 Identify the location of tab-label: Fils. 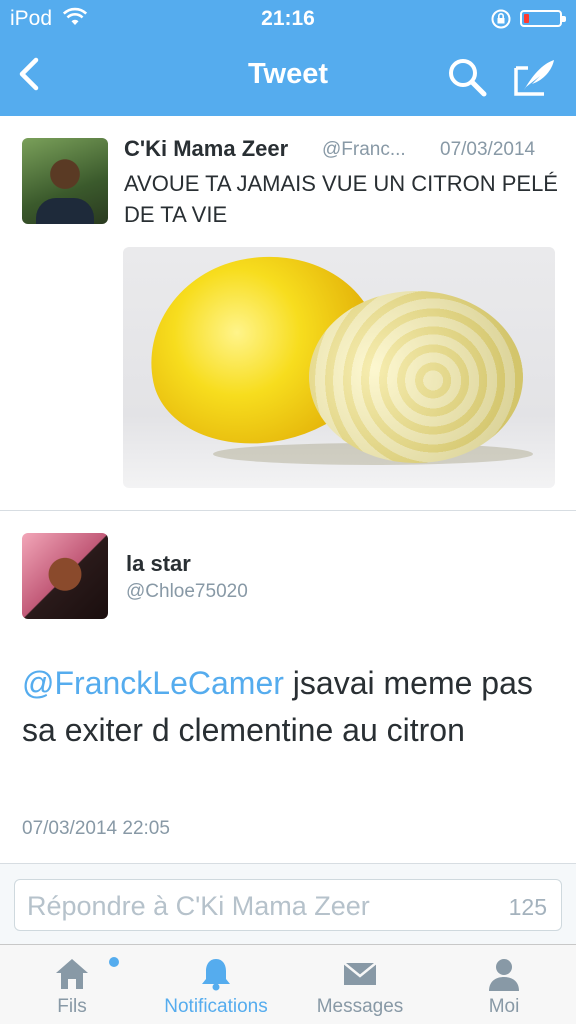
(72, 1006).